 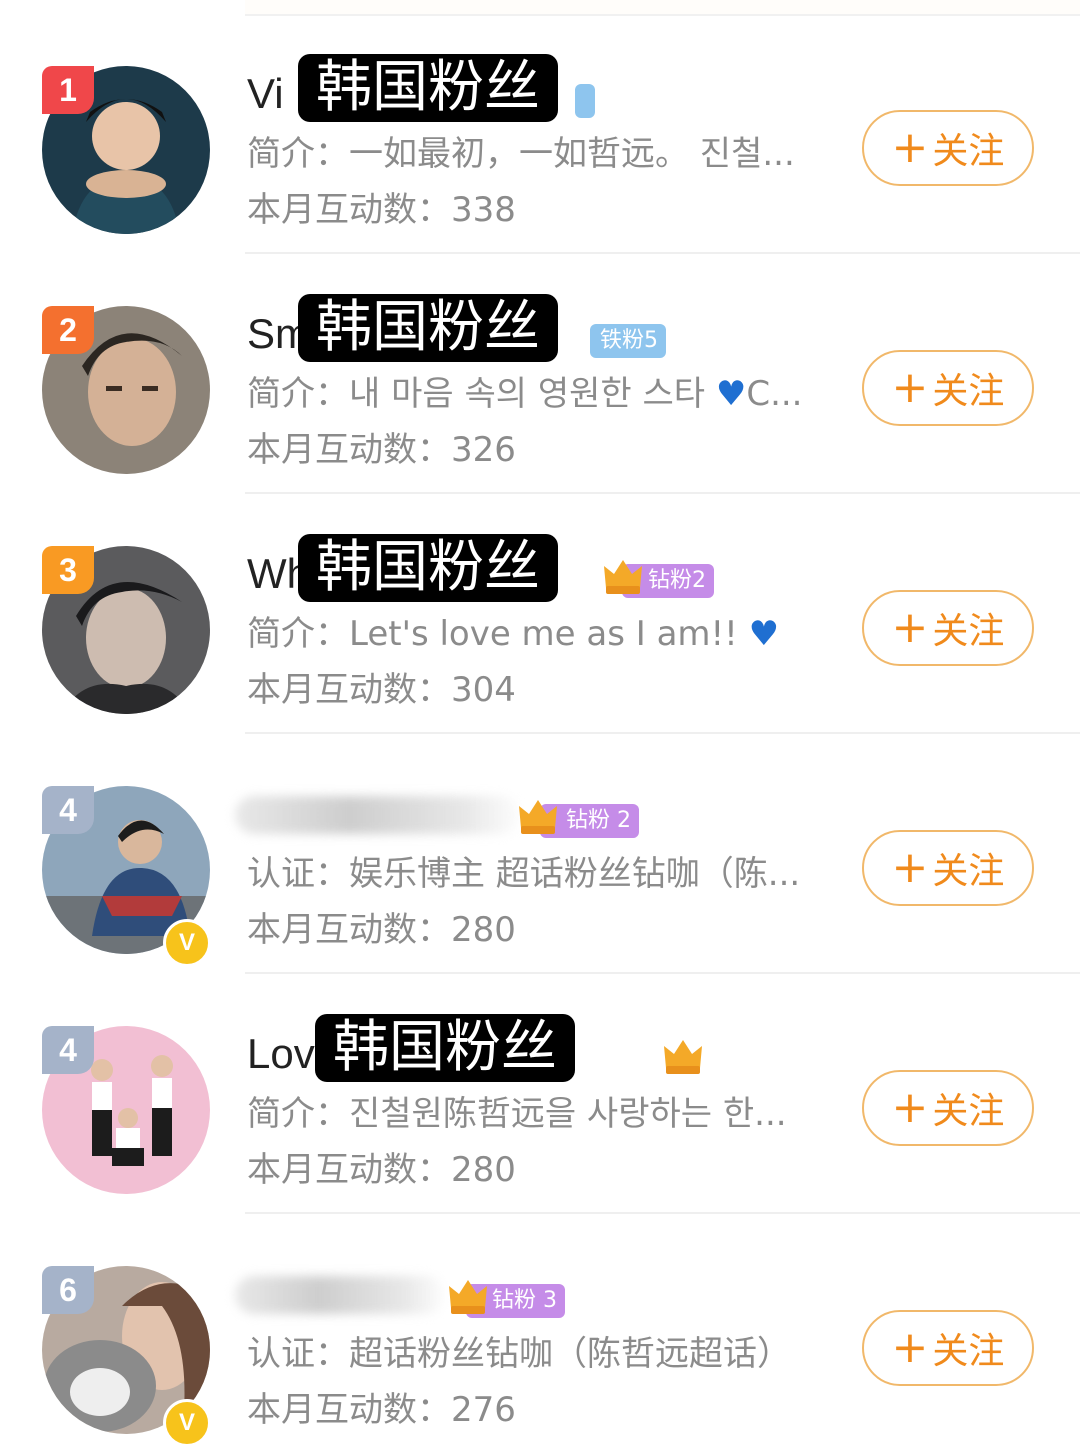 I want to click on interaction-count: 本月互动数：304, so click(x=381, y=690).